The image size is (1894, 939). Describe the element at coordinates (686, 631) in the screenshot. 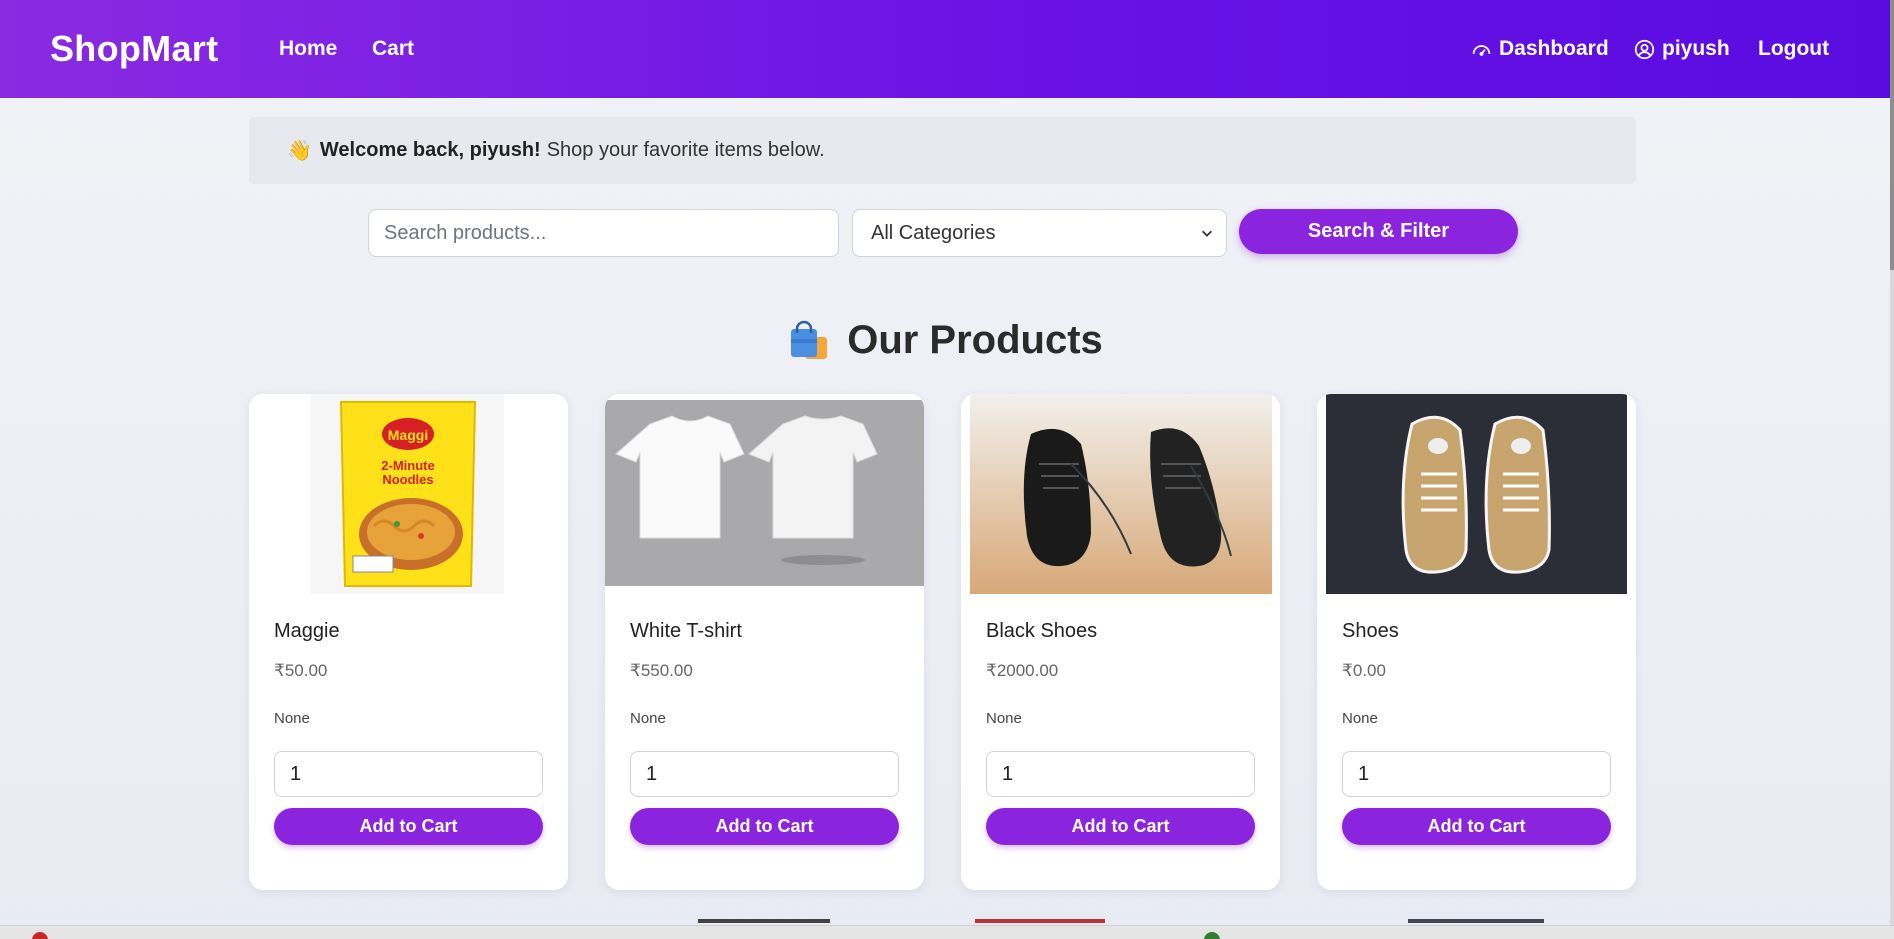

I see `product-name: White T-shirt` at that location.